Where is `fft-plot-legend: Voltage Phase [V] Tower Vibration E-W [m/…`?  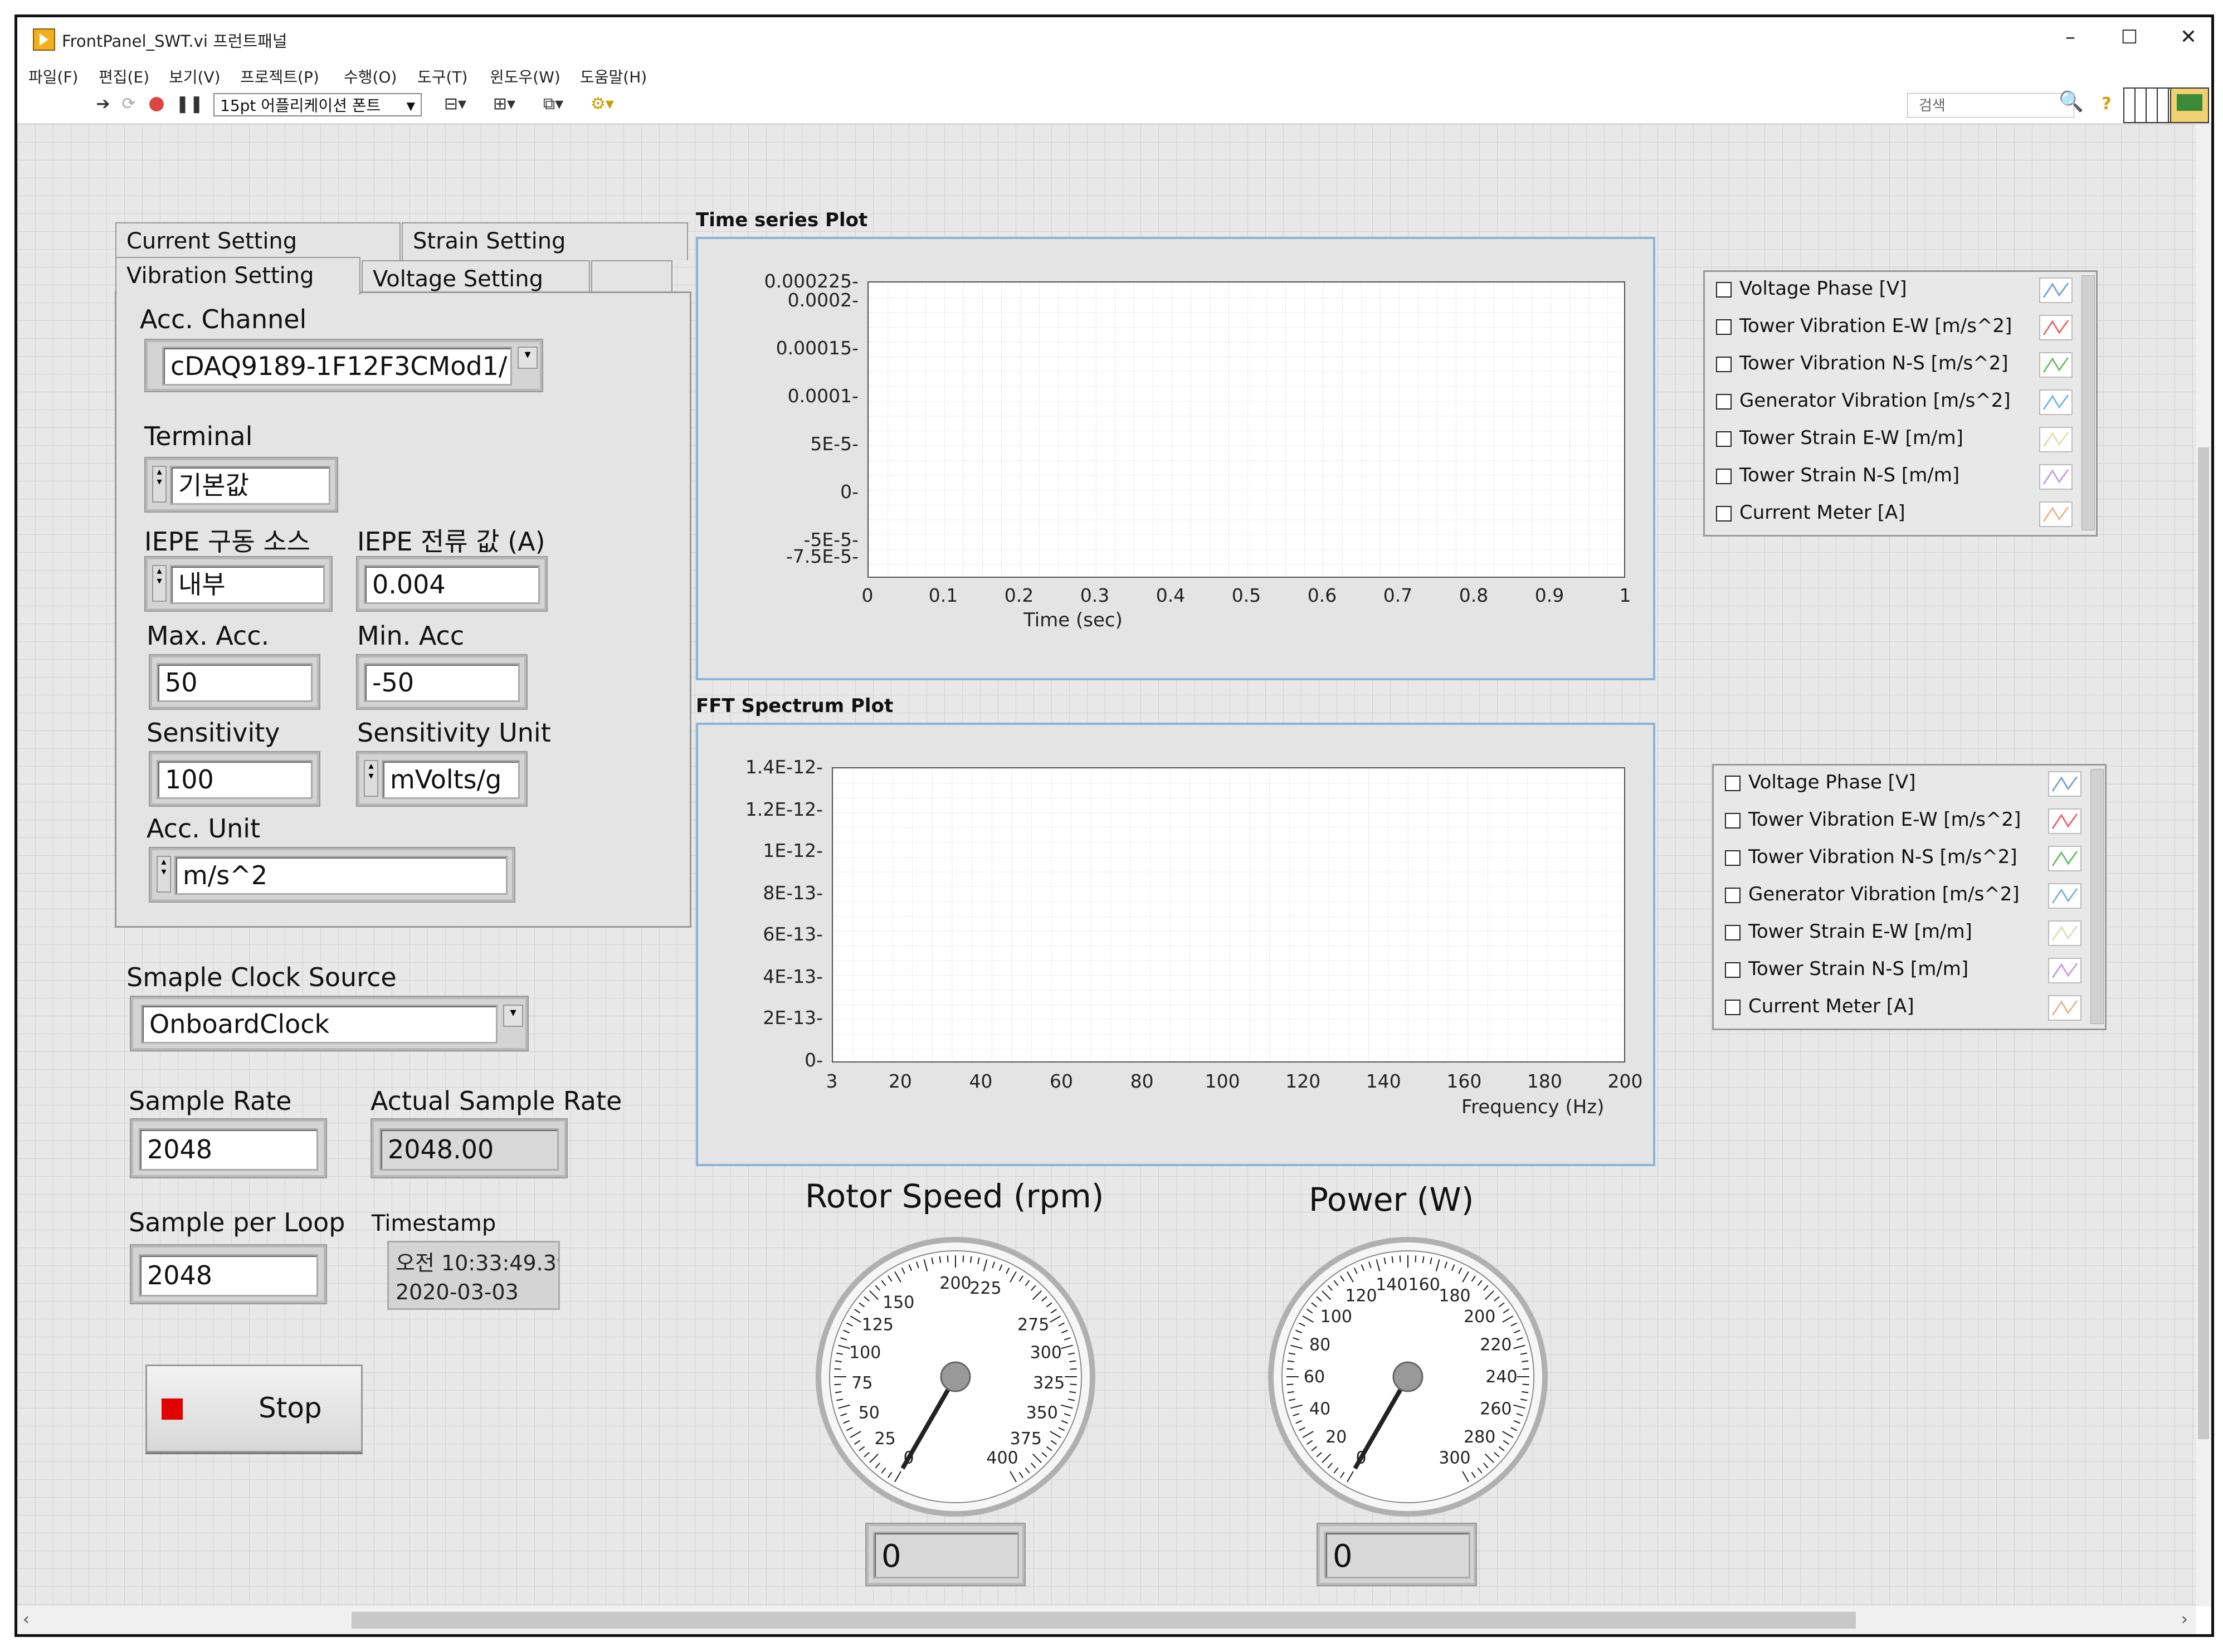
fft-plot-legend: Voltage Phase [V] Tower Vibration E-W [m/… is located at coordinates (1909, 897).